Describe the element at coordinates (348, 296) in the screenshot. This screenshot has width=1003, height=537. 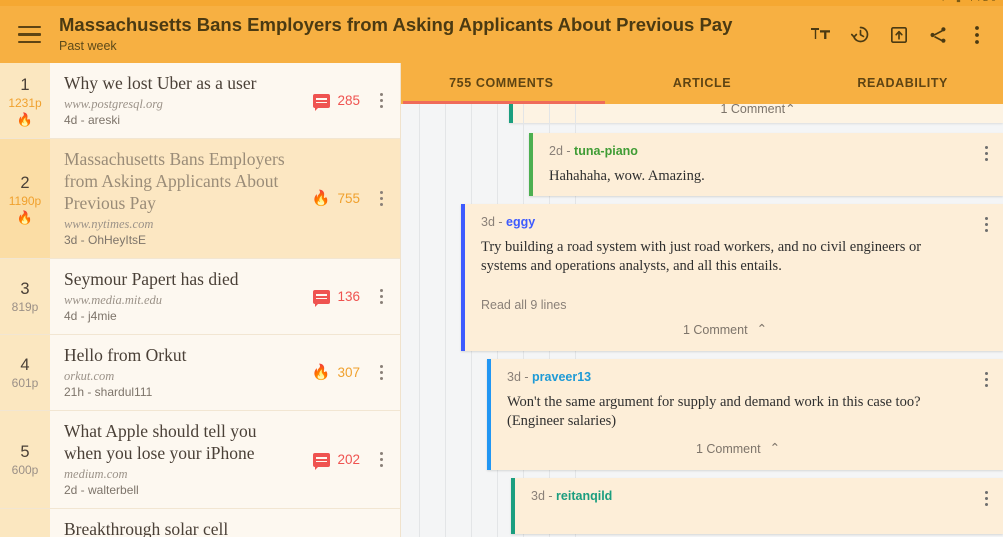
I see `story-count-value: 136` at that location.